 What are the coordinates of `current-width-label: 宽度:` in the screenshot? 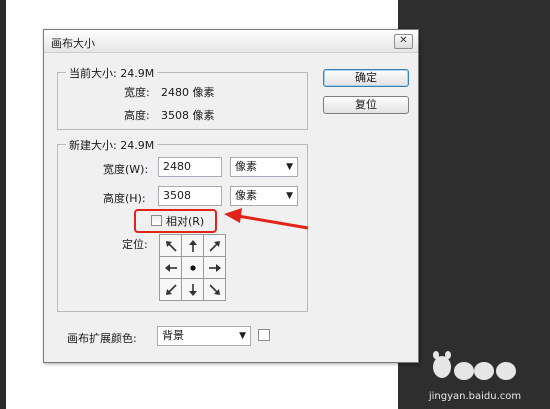 It's located at (137, 92).